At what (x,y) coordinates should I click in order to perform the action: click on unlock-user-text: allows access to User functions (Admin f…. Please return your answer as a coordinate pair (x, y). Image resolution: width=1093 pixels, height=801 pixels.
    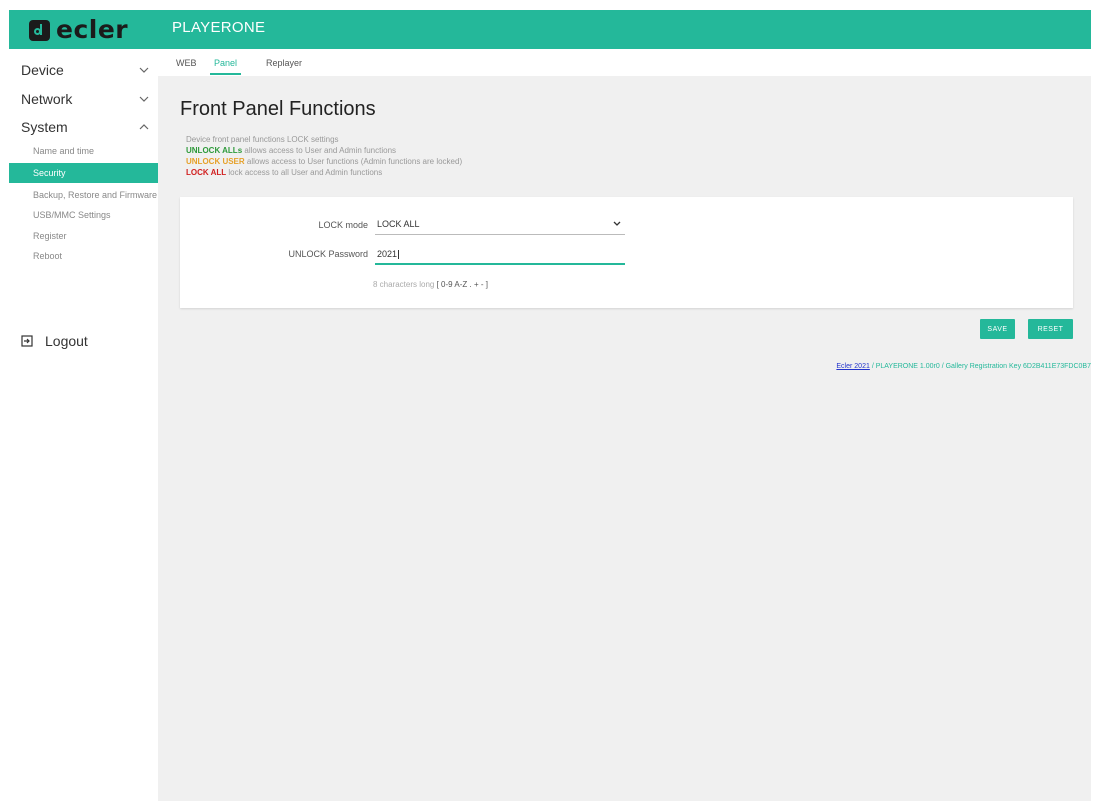
    Looking at the image, I should click on (354, 161).